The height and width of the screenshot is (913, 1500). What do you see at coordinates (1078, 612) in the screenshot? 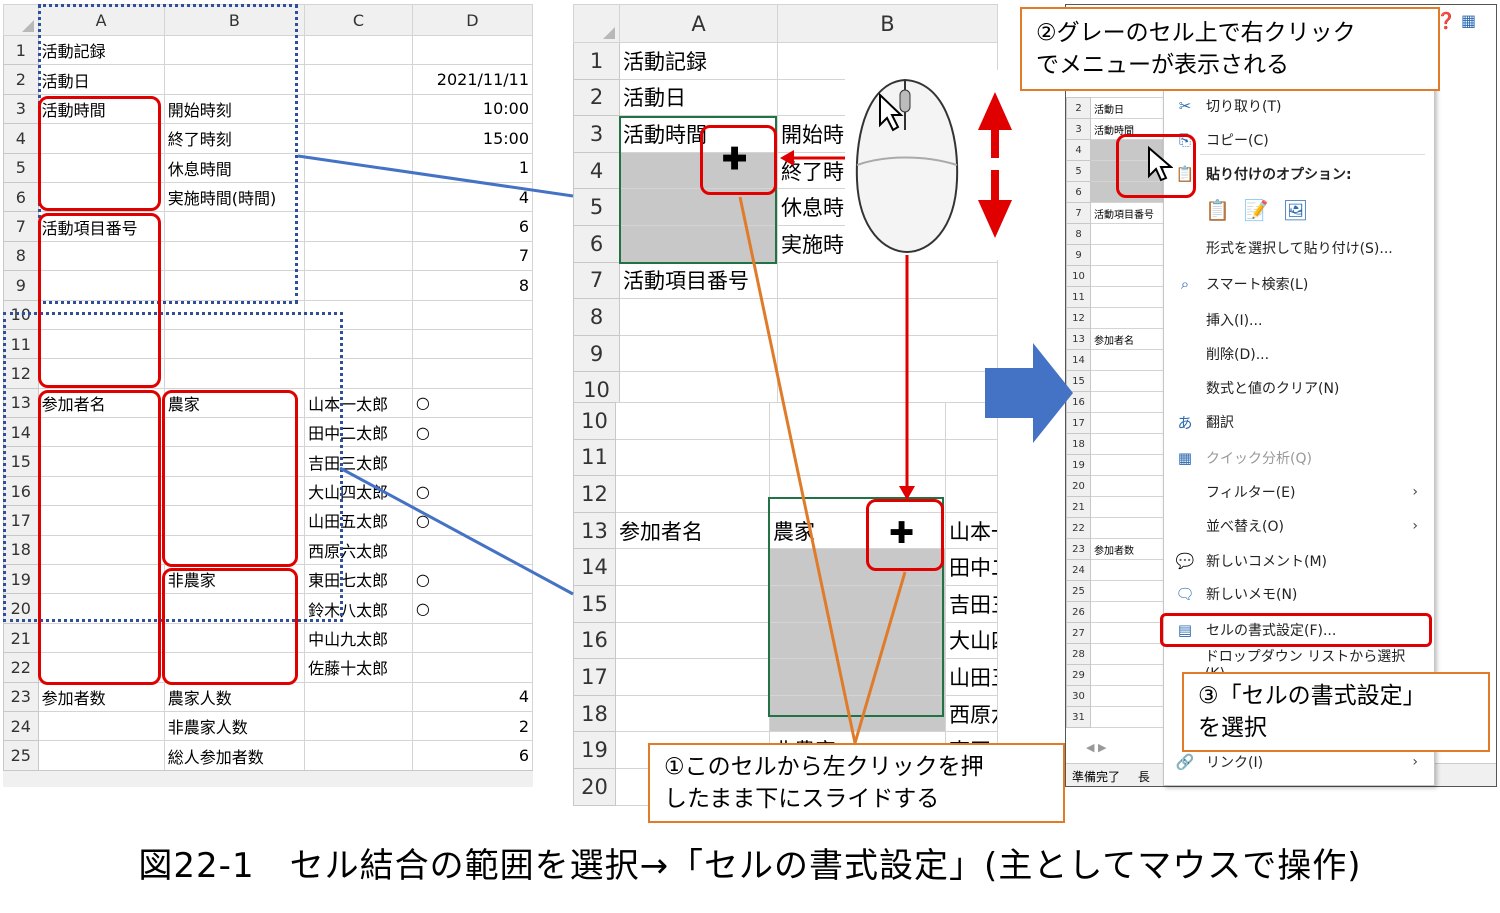
I see `row-header: 26` at bounding box center [1078, 612].